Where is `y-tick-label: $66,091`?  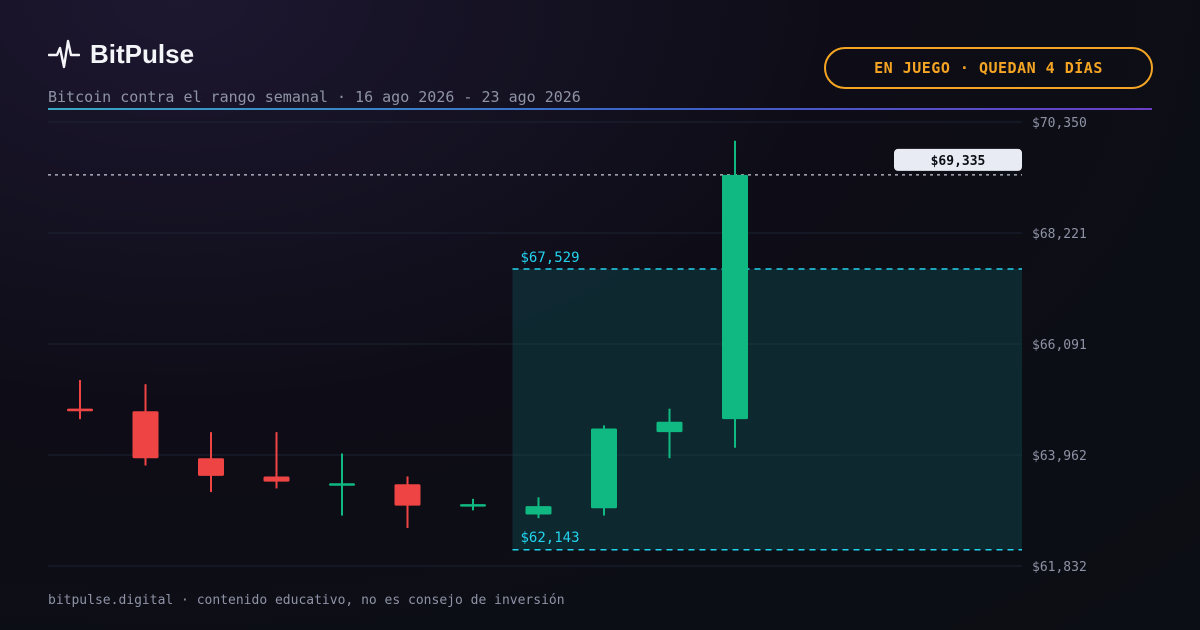 y-tick-label: $66,091 is located at coordinates (1059, 345).